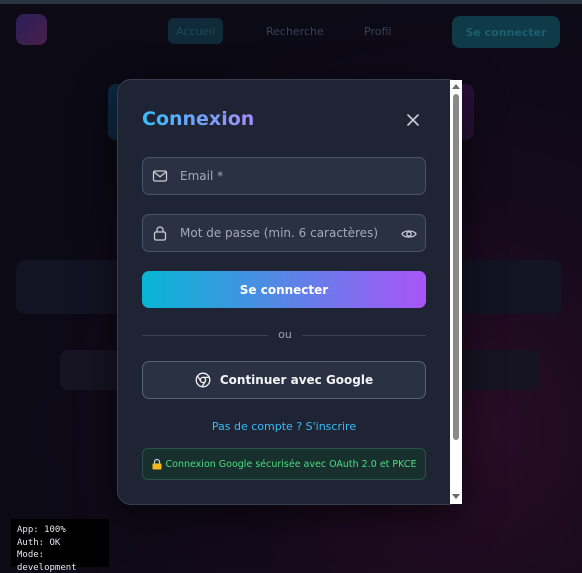 This screenshot has width=582, height=573. I want to click on background-login-button: Se connecter, so click(506, 32).